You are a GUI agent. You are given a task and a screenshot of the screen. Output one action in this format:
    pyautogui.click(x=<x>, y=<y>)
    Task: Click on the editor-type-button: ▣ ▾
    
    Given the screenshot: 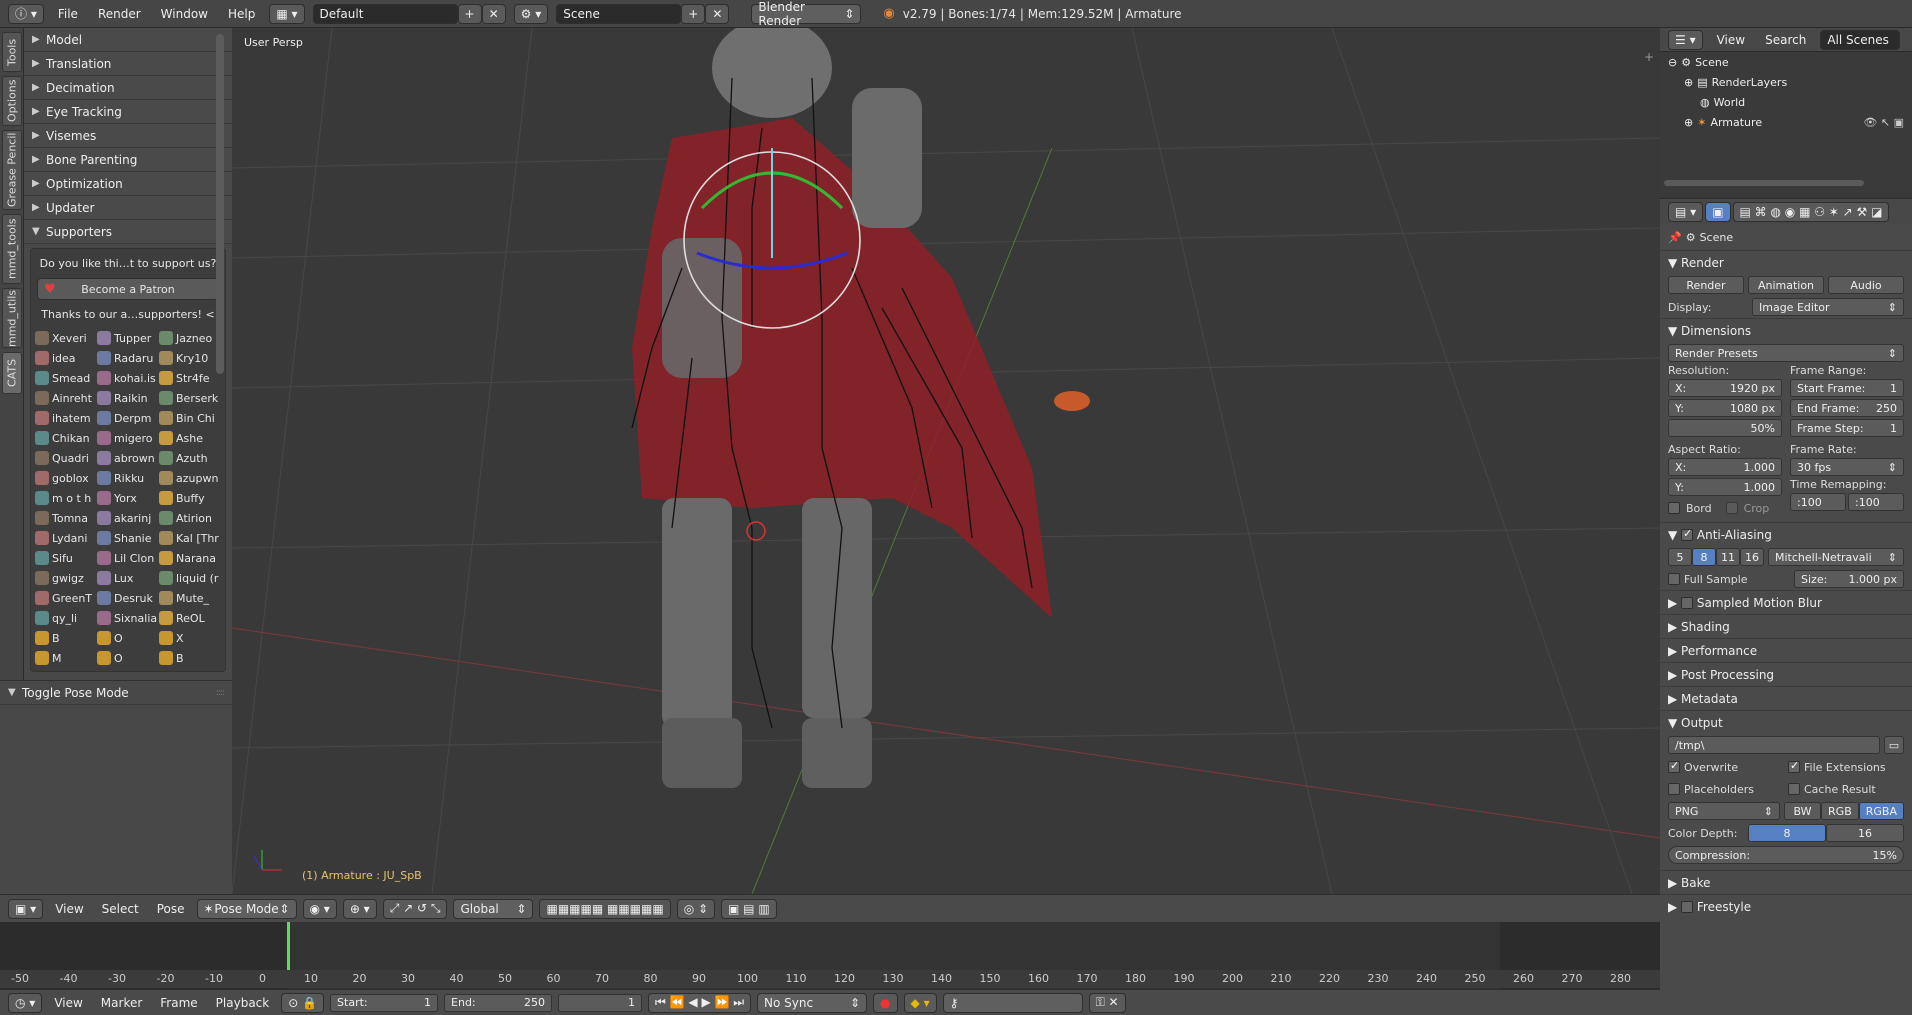 What is the action you would take?
    pyautogui.click(x=26, y=908)
    